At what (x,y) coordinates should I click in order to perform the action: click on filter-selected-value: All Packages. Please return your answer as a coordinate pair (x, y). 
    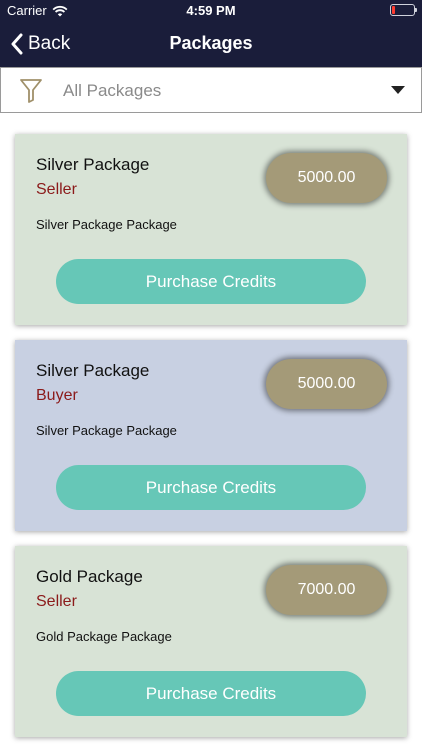
    Looking at the image, I should click on (112, 90).